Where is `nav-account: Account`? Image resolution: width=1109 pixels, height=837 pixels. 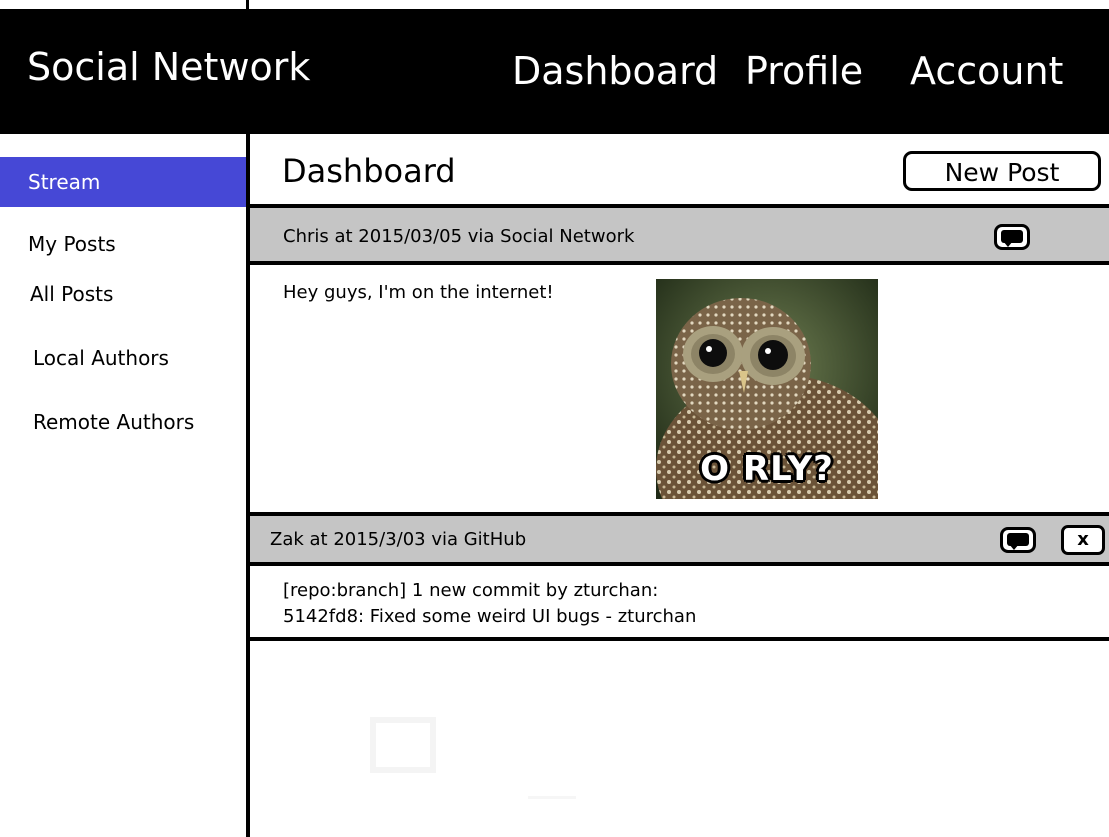 nav-account: Account is located at coordinates (986, 71).